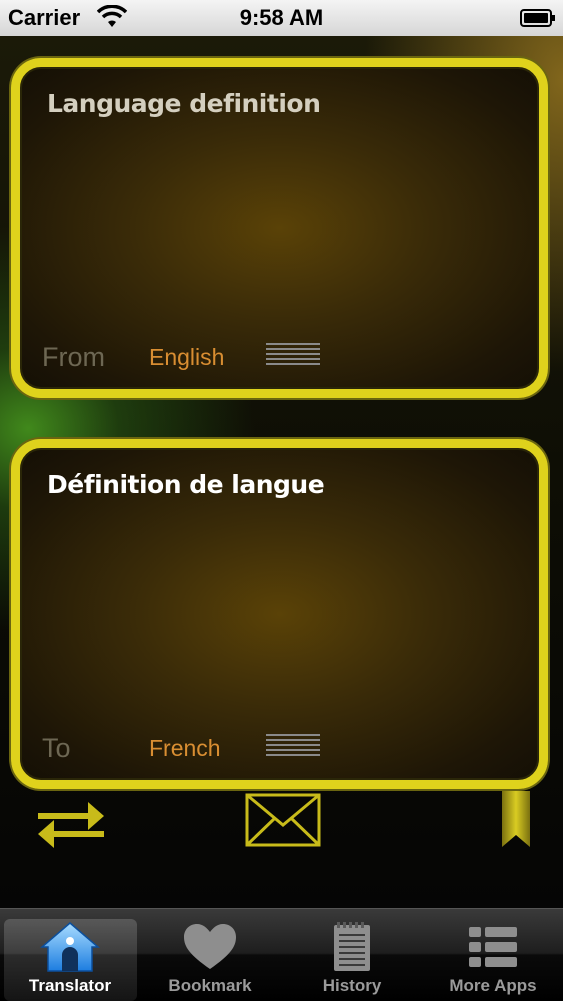 The height and width of the screenshot is (1001, 563). Describe the element at coordinates (185, 748) in the screenshot. I see `target-language-selector: French` at that location.